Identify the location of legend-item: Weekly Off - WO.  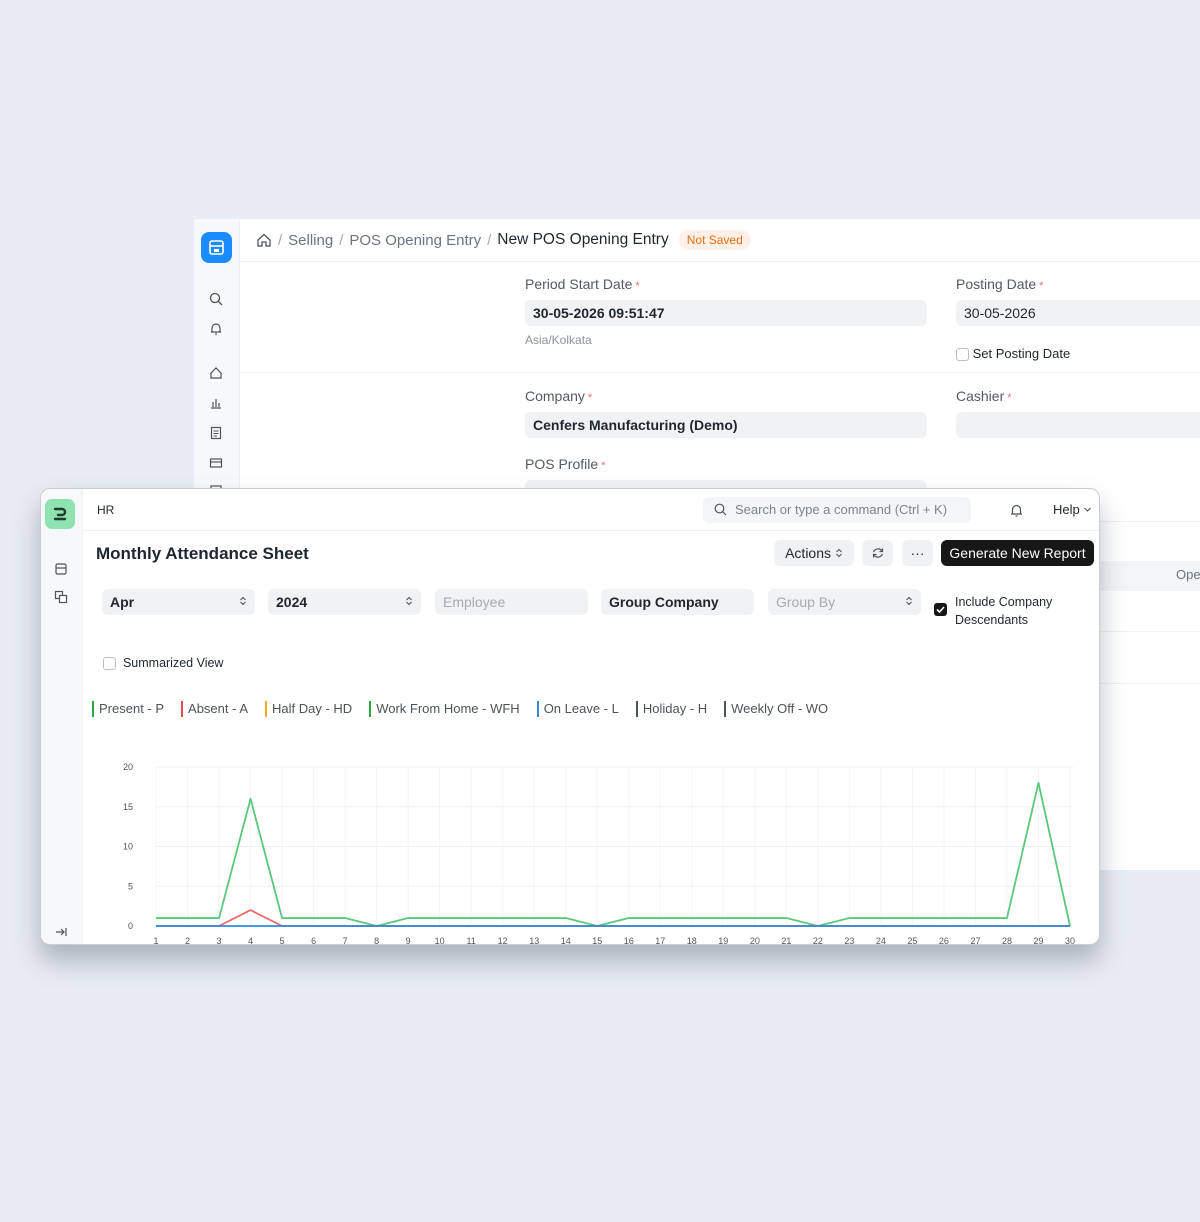
(776, 709).